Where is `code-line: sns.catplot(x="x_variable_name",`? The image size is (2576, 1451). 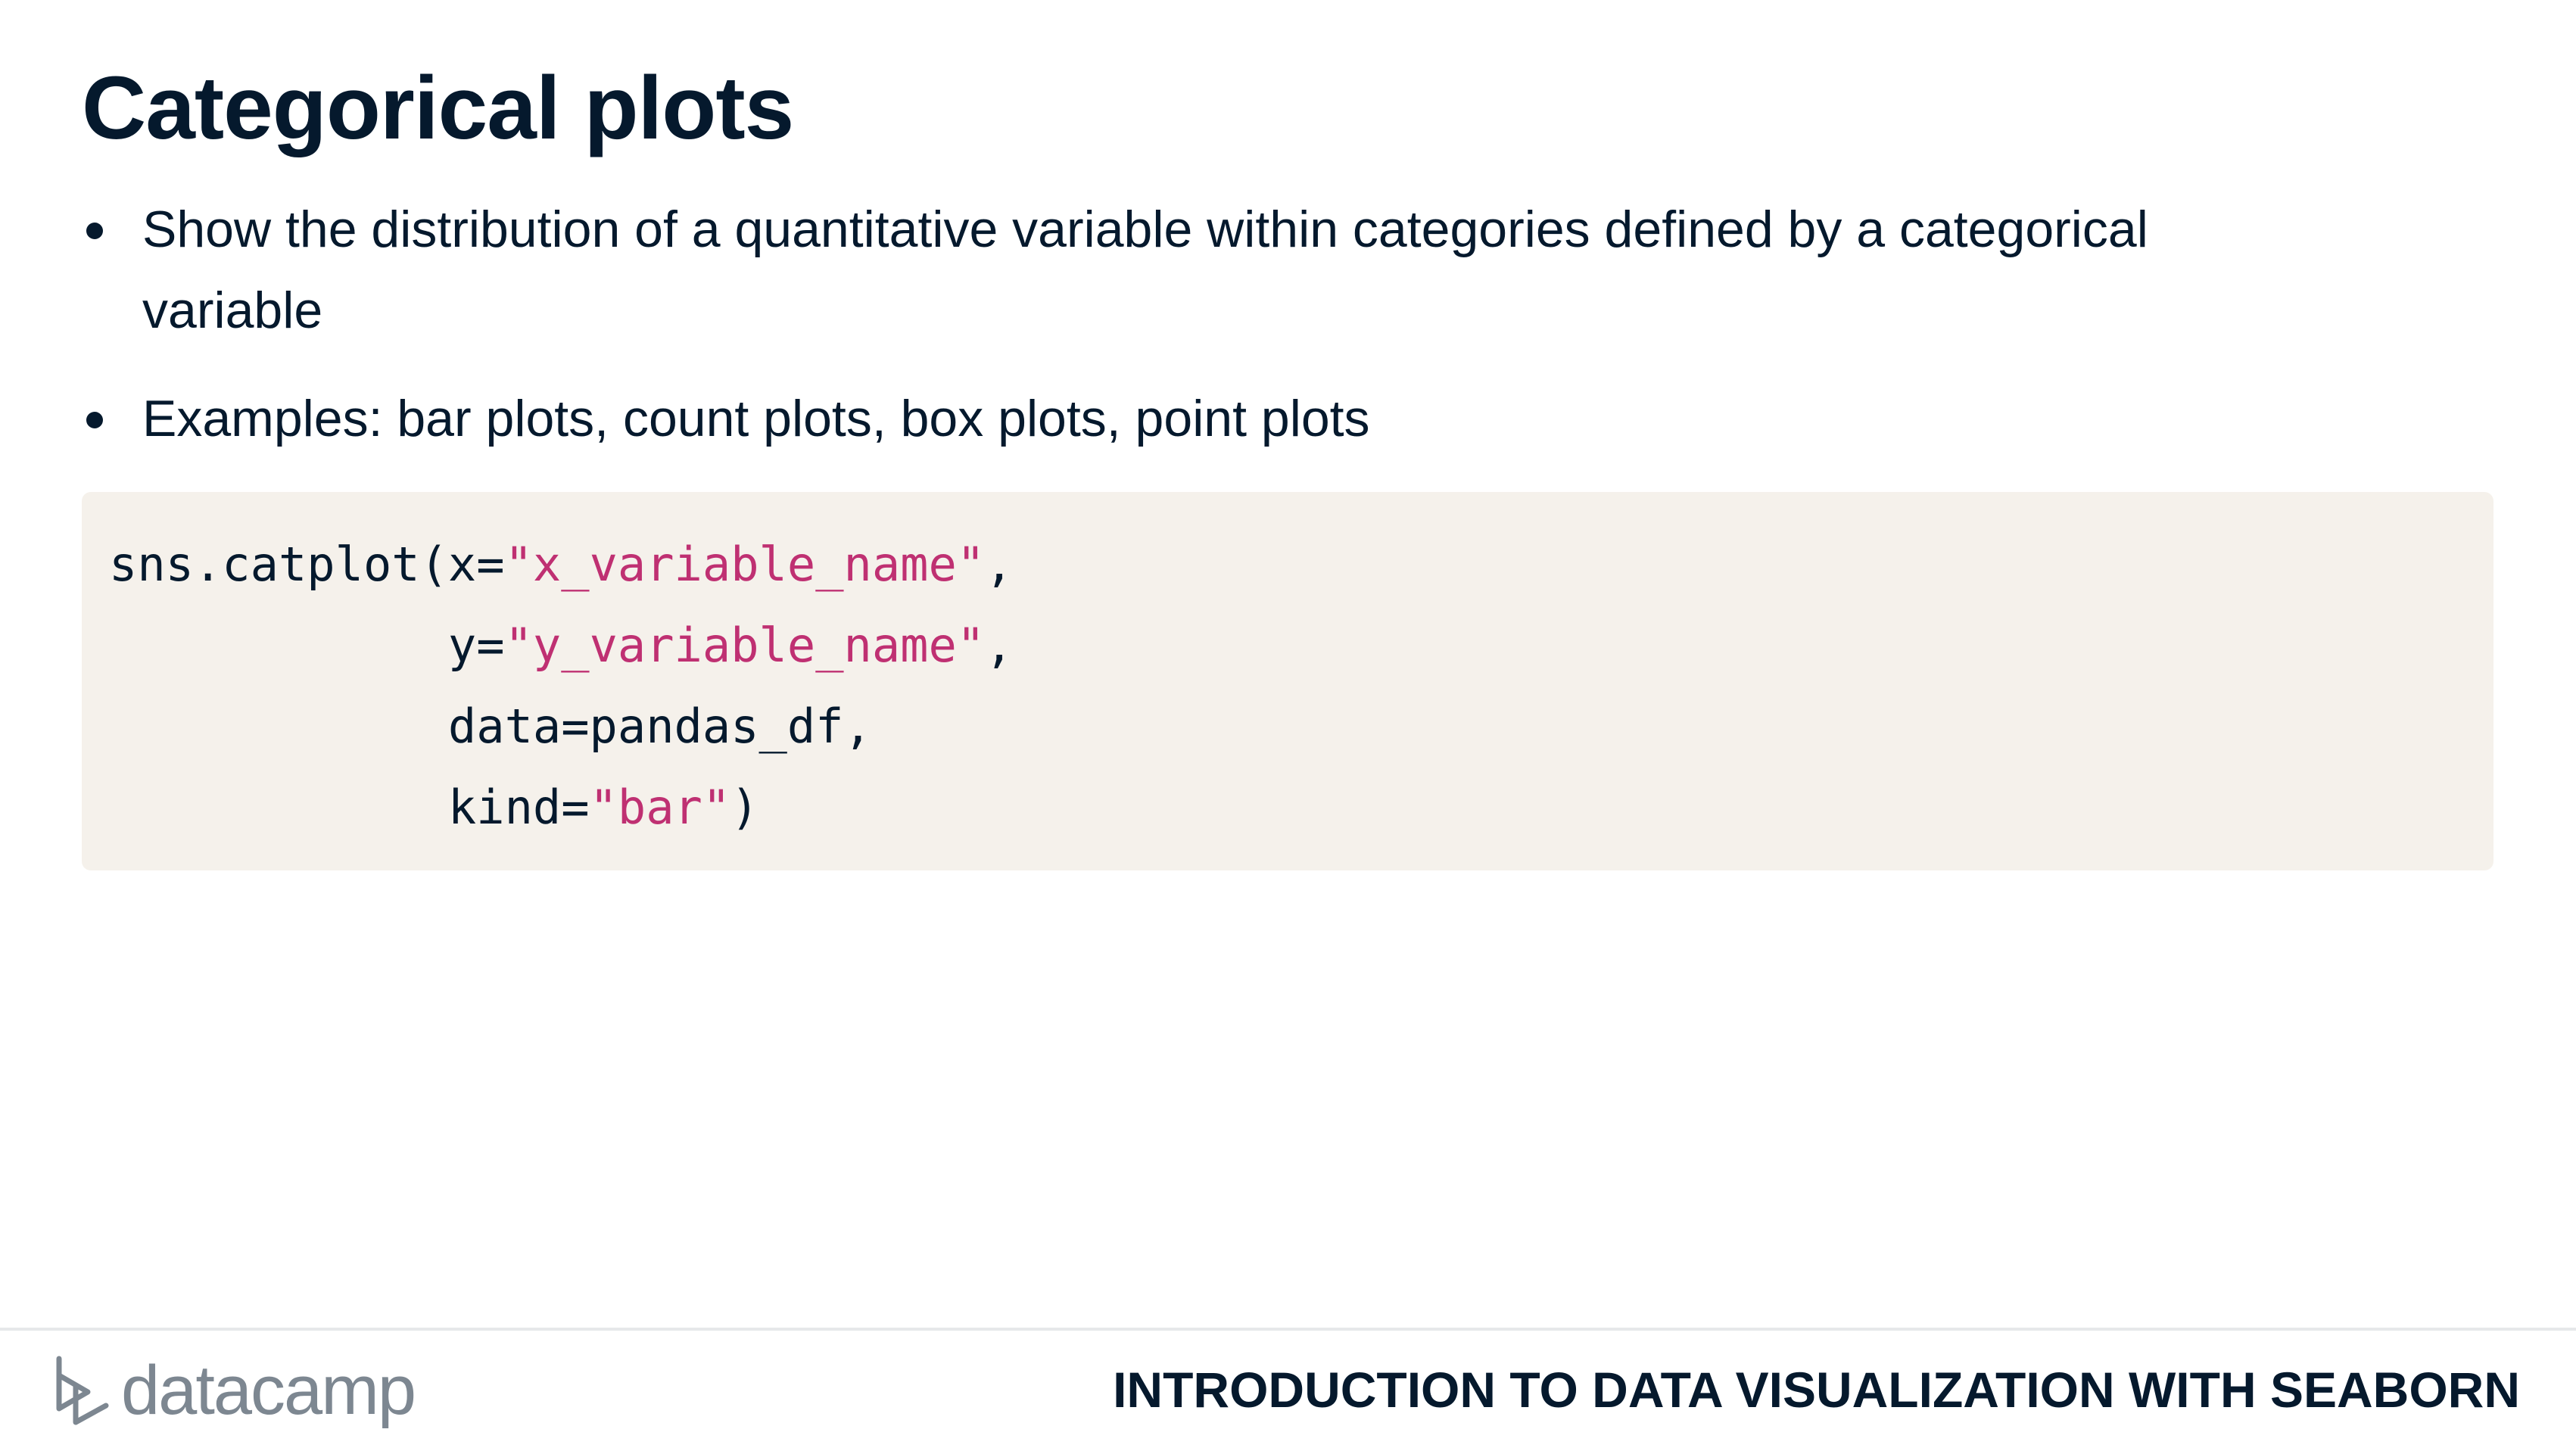 code-line: sns.catplot(x="x_variable_name", is located at coordinates (1301, 564).